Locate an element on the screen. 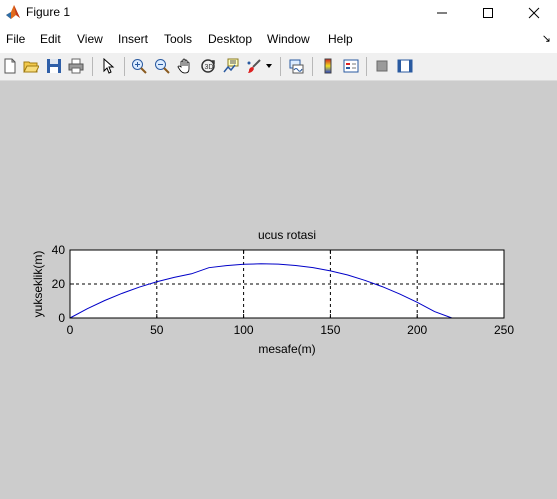 Image resolution: width=557 pixels, height=499 pixels. menu-window: Window is located at coordinates (288, 39).